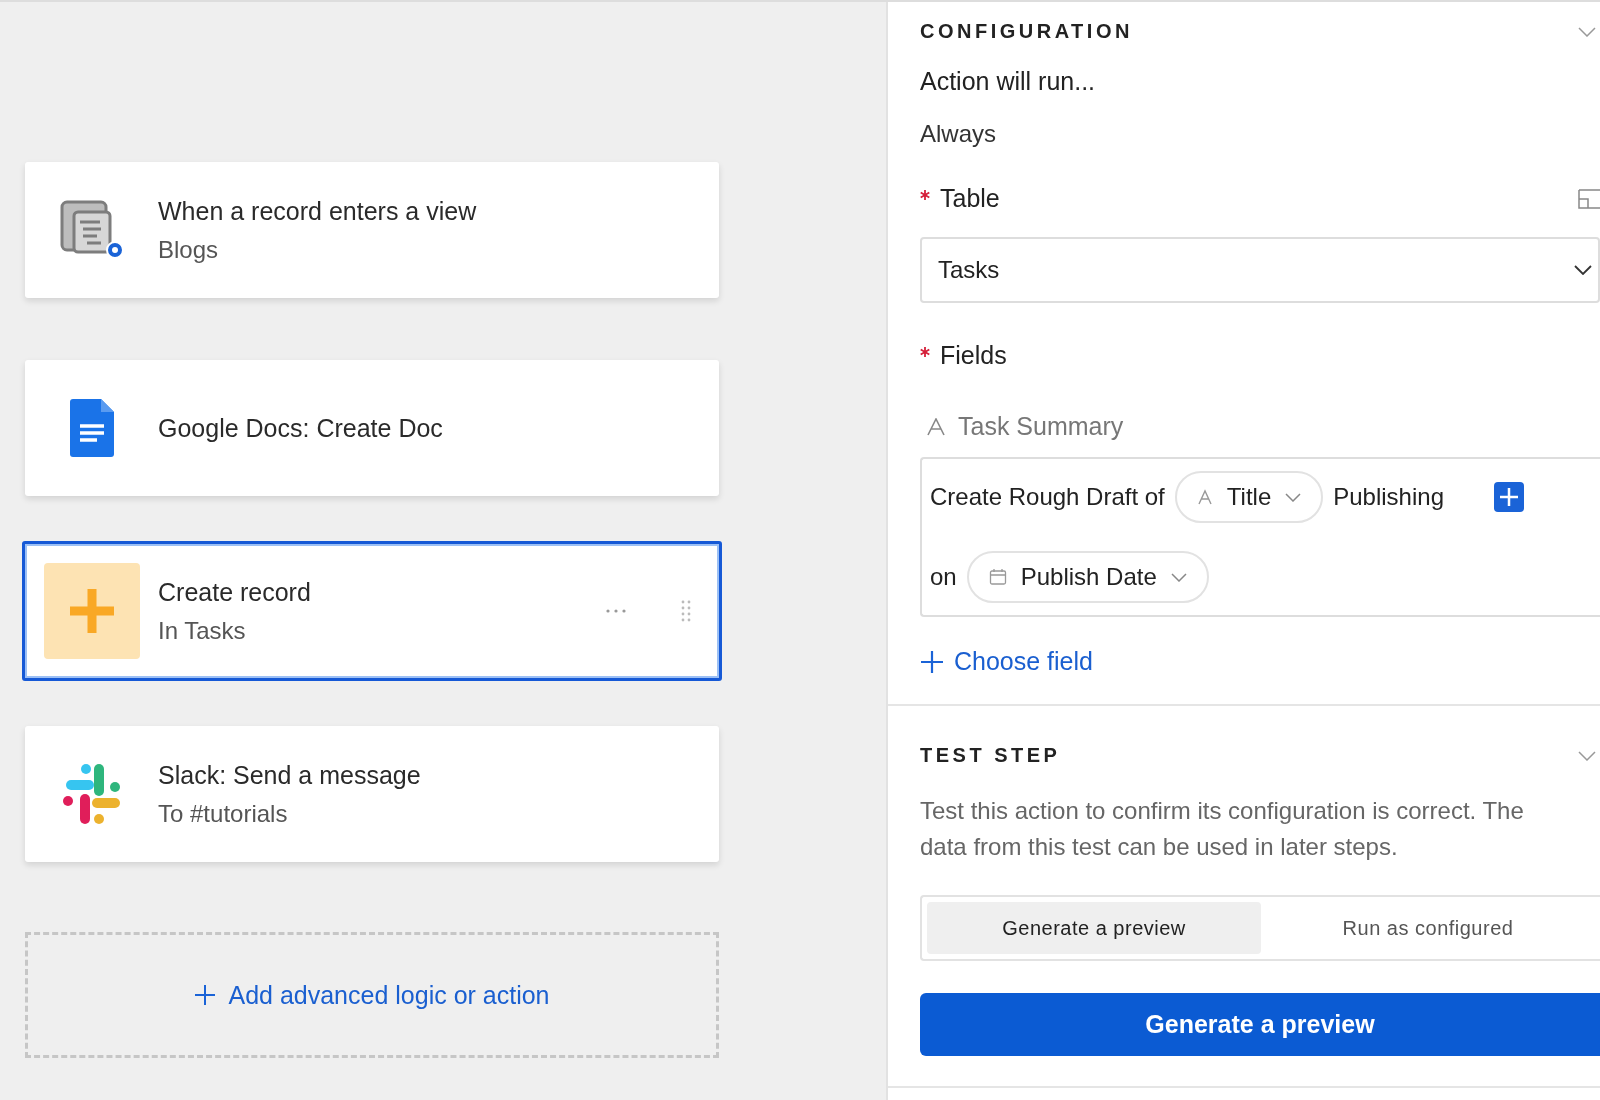 Image resolution: width=1600 pixels, height=1100 pixels. What do you see at coordinates (372, 995) in the screenshot?
I see `add-action-button: Add advanced logic or action` at bounding box center [372, 995].